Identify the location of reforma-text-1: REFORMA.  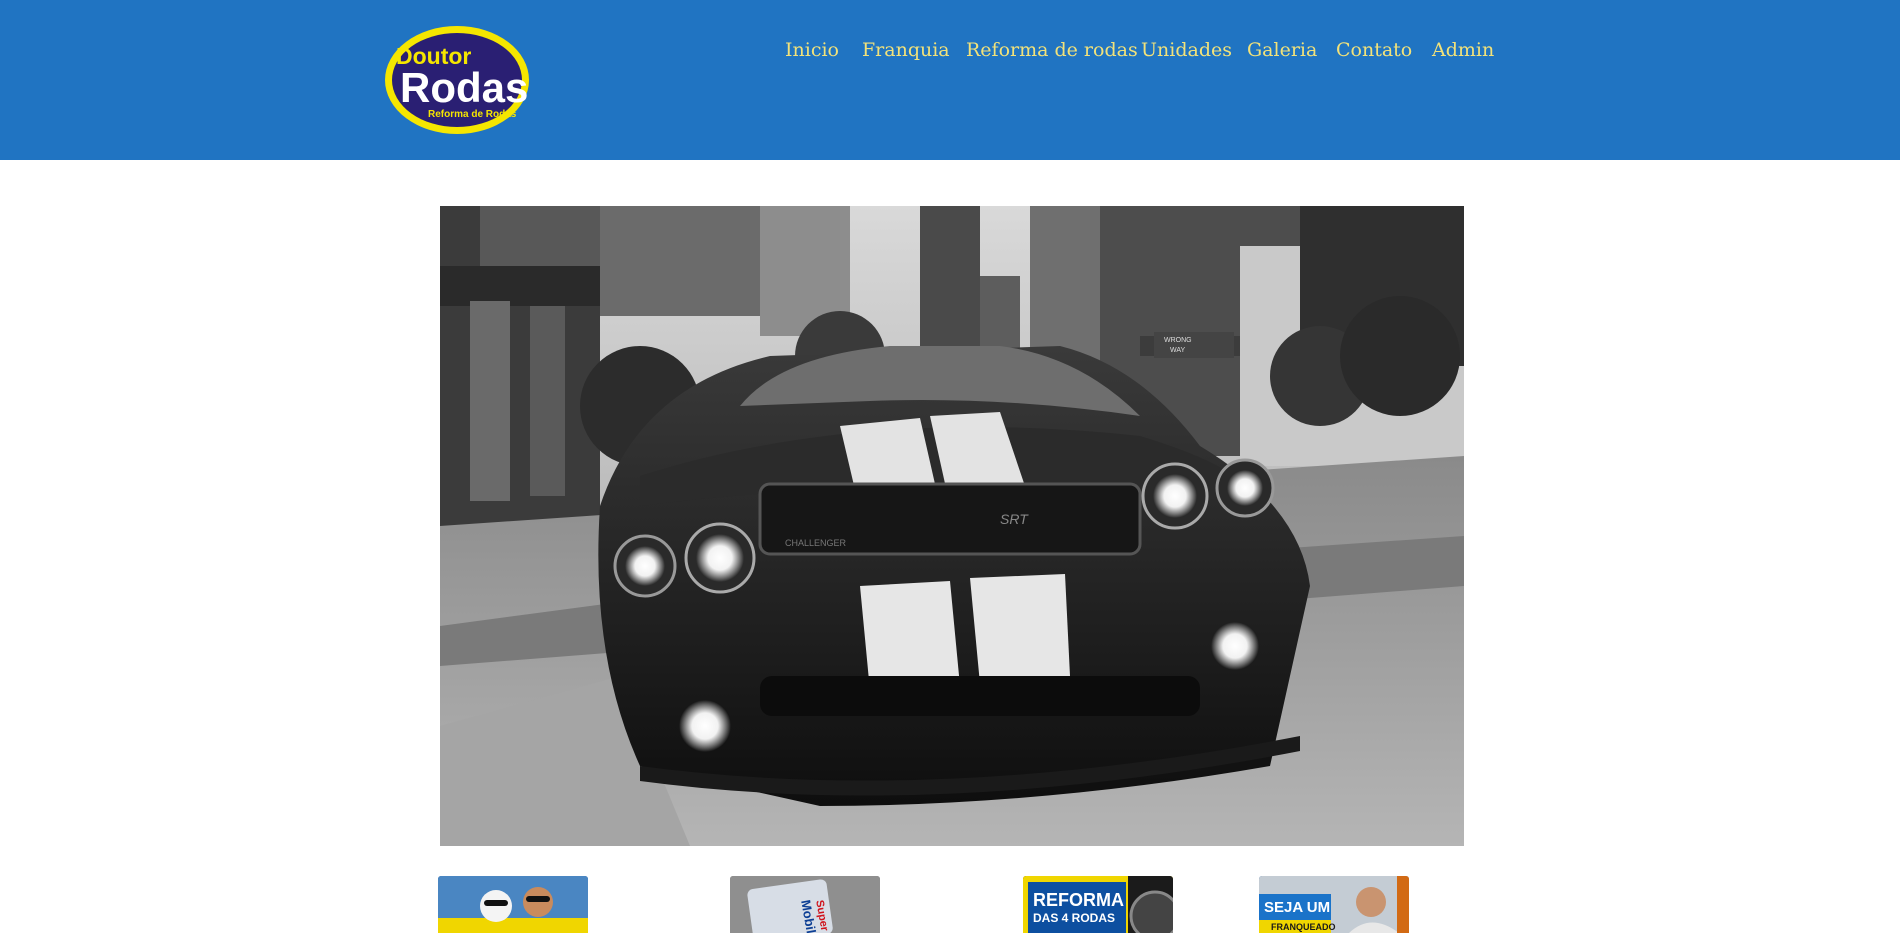
(1078, 900).